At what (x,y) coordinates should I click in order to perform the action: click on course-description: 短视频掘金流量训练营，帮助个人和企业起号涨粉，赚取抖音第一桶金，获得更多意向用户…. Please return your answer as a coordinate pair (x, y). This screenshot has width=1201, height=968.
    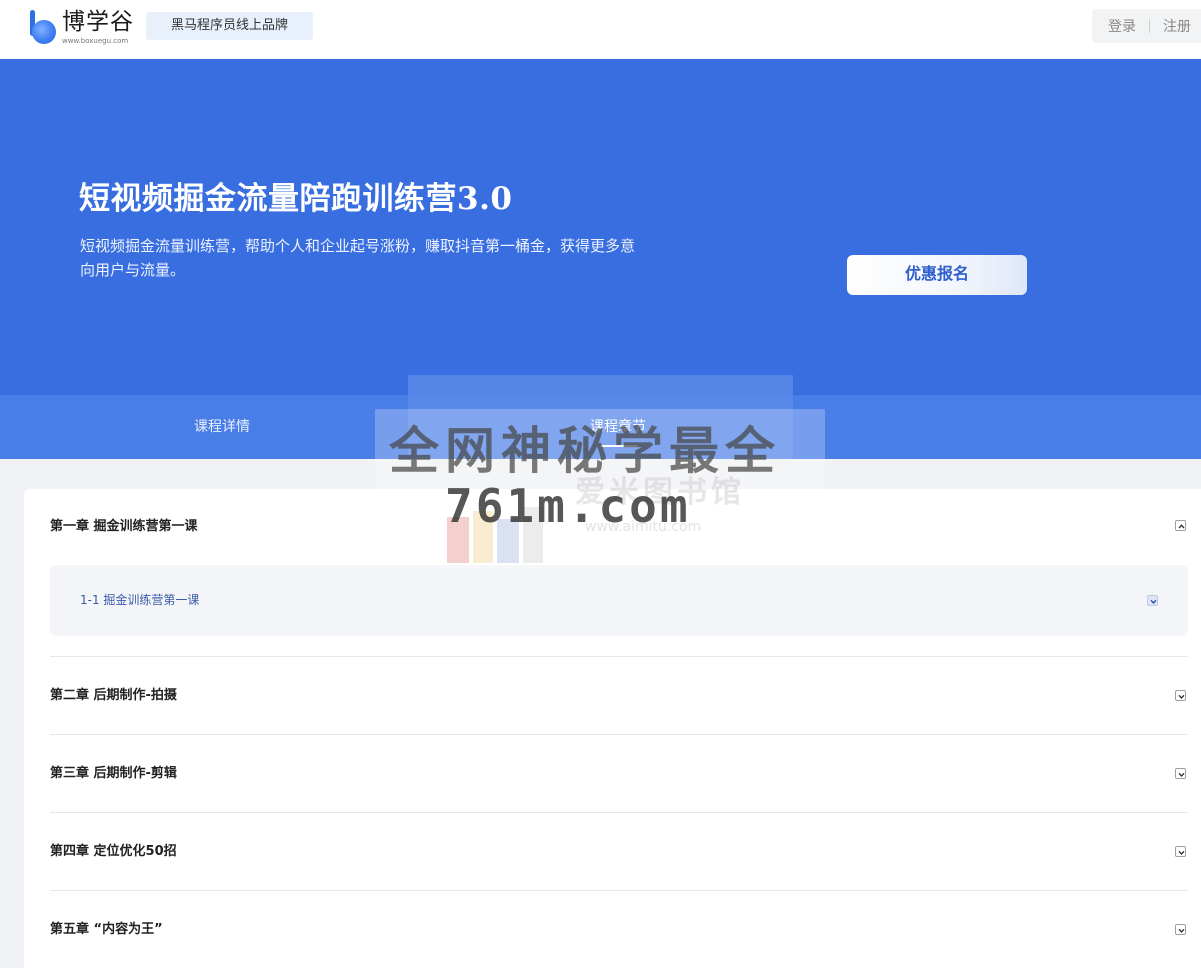
    Looking at the image, I should click on (358, 258).